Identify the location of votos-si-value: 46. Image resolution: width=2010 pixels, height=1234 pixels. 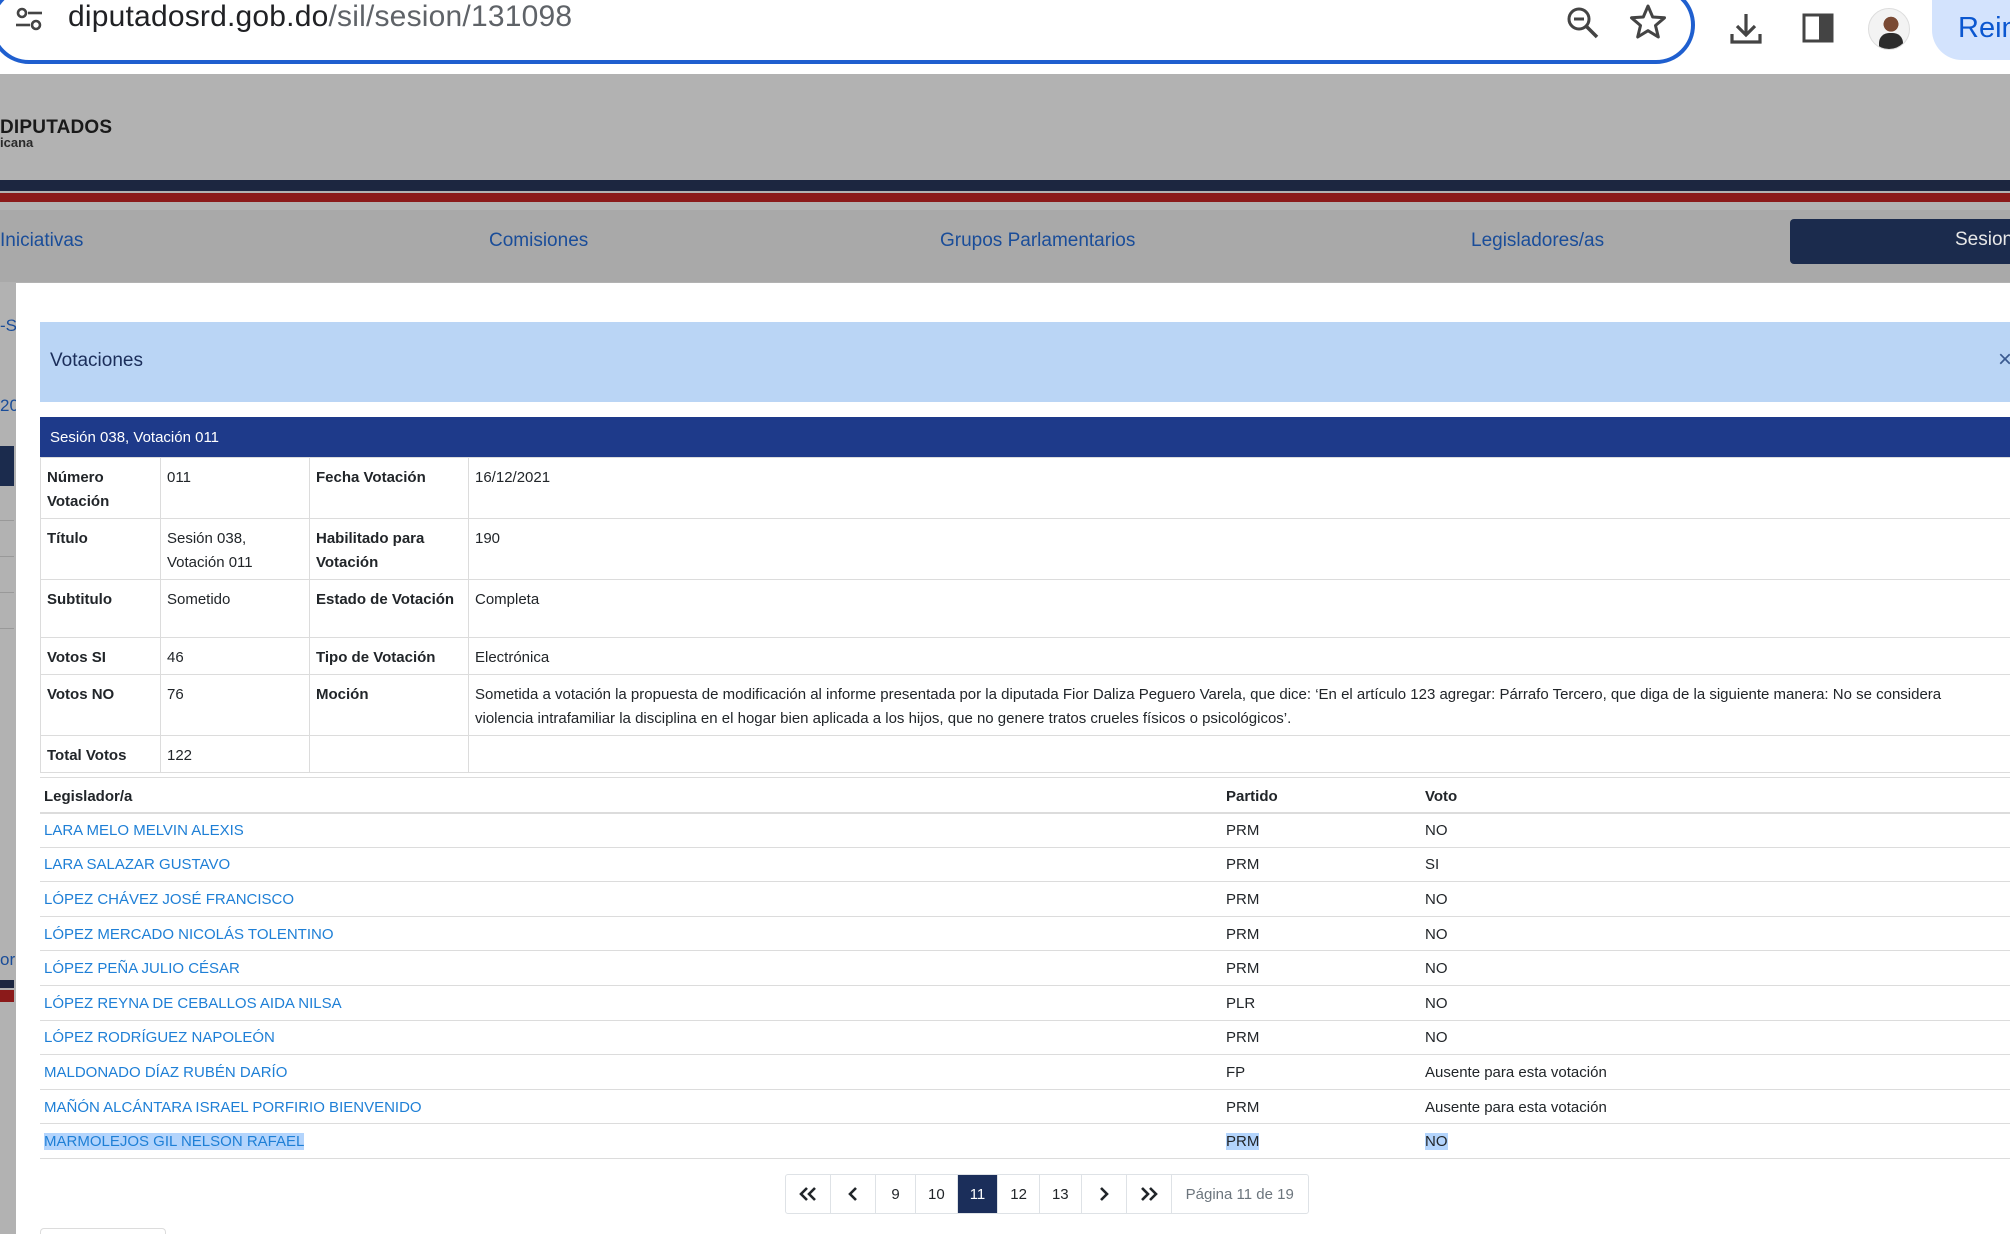
(235, 656).